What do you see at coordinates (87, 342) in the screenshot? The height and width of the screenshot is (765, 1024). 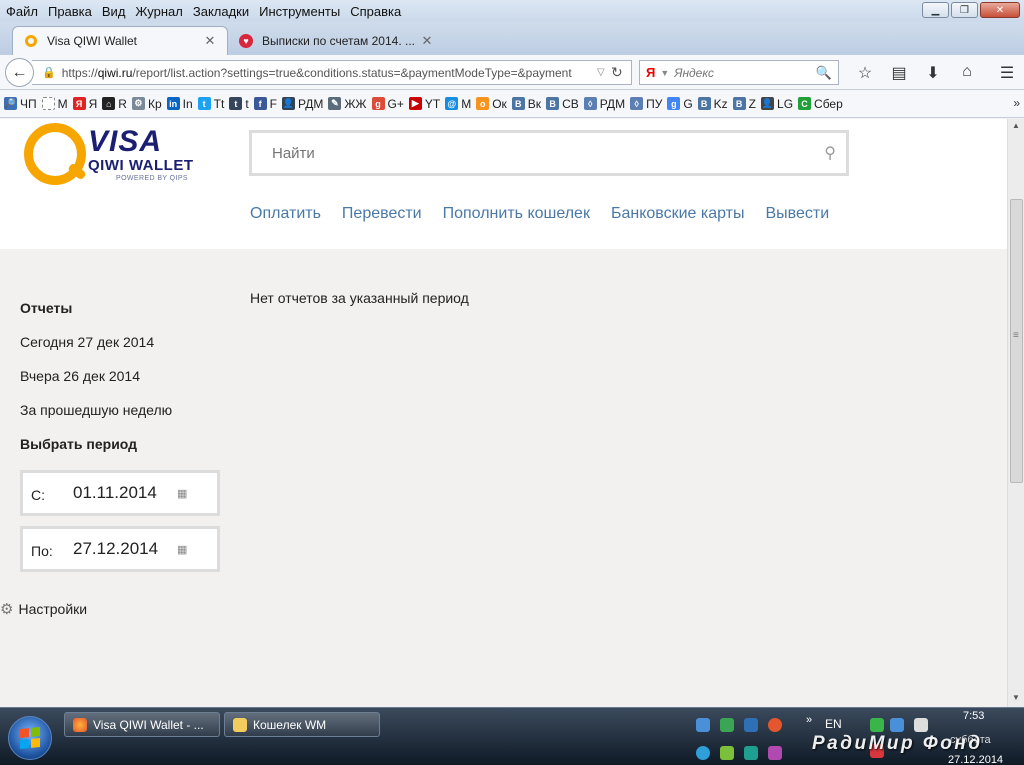 I see `filter-today: Сегодня 27 дек 2014` at bounding box center [87, 342].